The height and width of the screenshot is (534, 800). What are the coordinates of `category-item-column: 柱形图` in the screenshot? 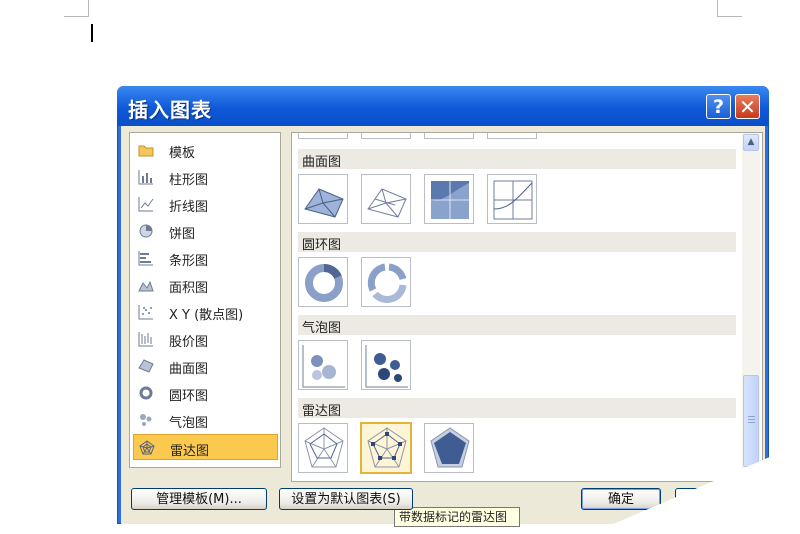 It's located at (205, 177).